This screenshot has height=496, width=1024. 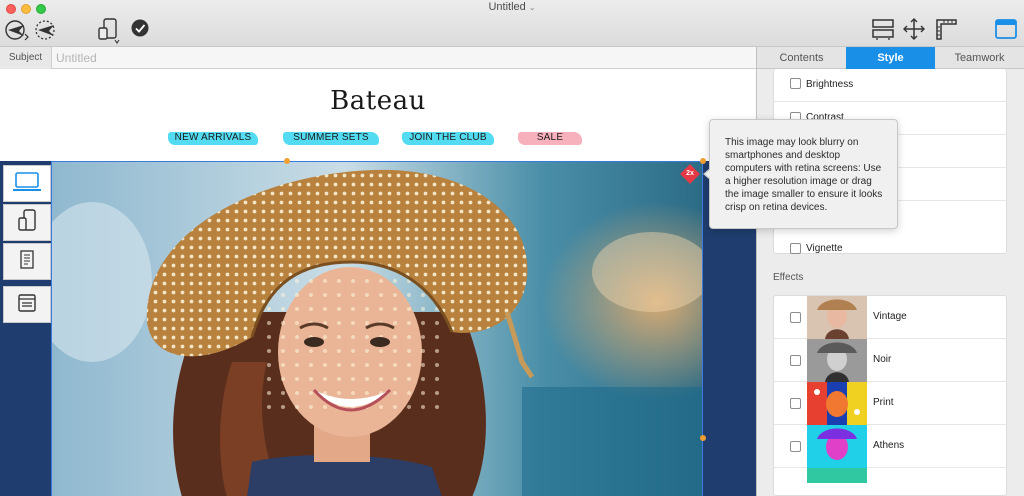 I want to click on effect-label: Noir, so click(x=882, y=359).